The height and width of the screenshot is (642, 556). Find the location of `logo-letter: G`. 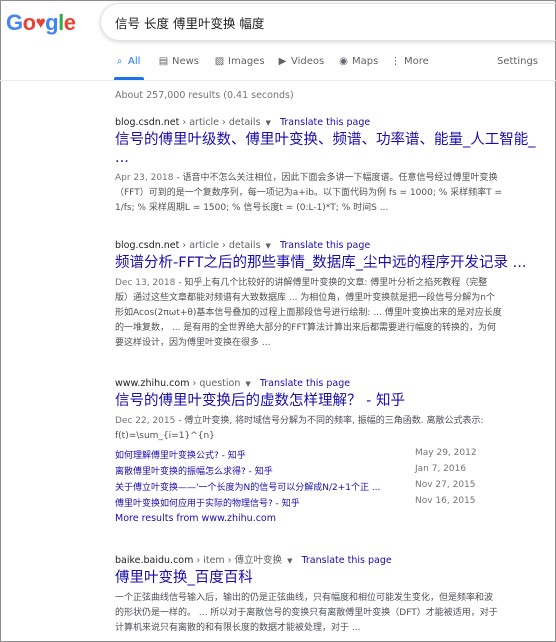

logo-letter: G is located at coordinates (14, 22).